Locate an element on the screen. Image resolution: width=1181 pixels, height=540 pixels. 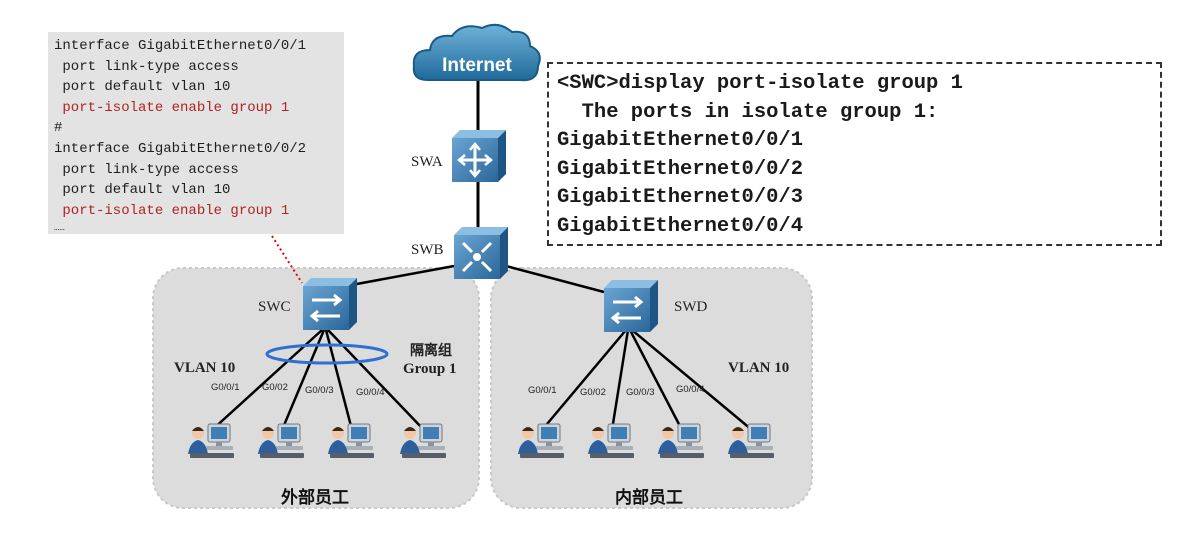
swb-label: SWB is located at coordinates (427, 250).